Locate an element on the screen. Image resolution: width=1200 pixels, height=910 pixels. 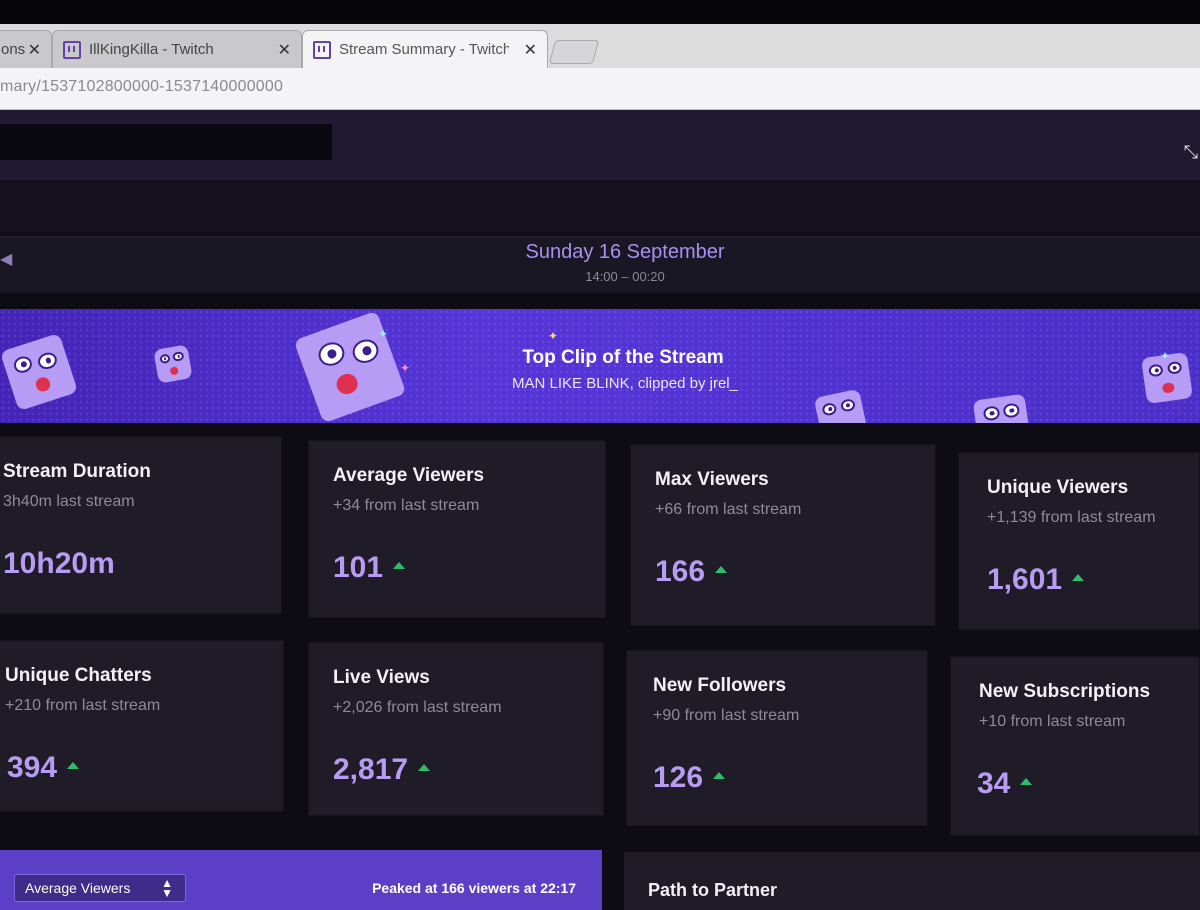
metric-select: Average Viewers ▲ ▼ is located at coordinates (100, 888).